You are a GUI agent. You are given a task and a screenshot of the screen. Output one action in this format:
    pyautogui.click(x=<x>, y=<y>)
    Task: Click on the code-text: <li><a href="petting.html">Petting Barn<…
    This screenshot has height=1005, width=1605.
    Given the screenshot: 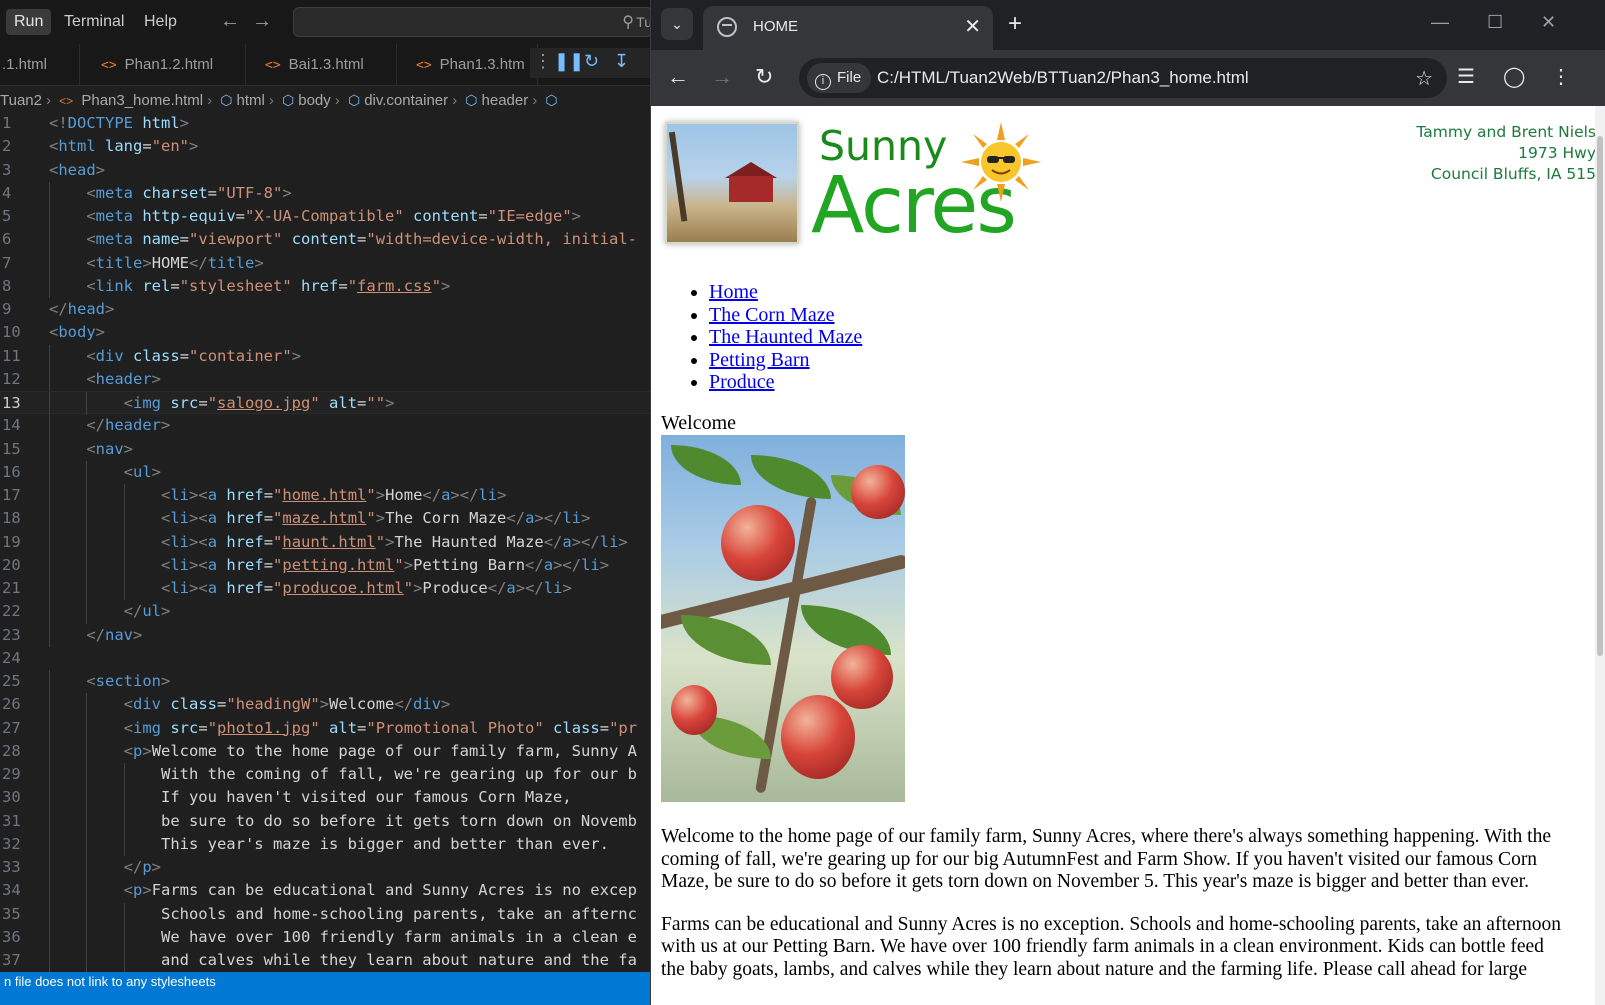 What is the action you would take?
    pyautogui.click(x=385, y=564)
    